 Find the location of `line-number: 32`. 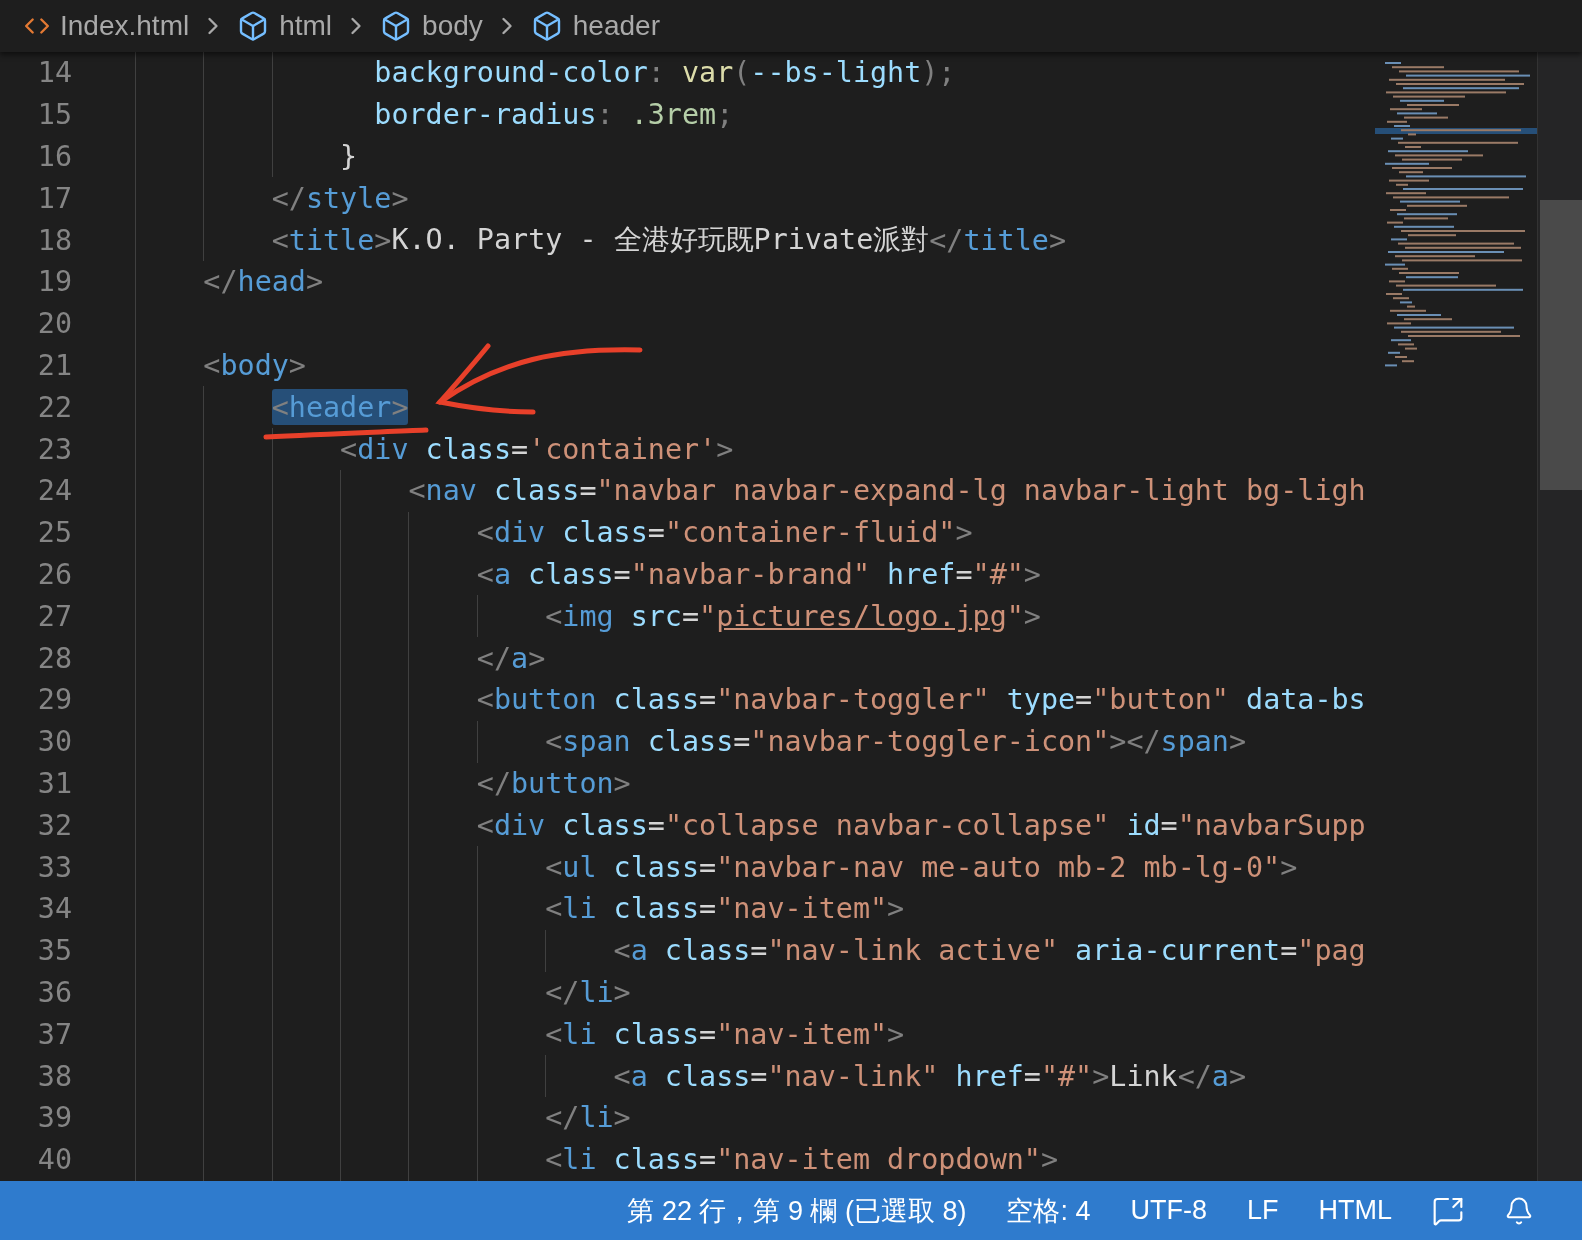

line-number: 32 is located at coordinates (54, 825).